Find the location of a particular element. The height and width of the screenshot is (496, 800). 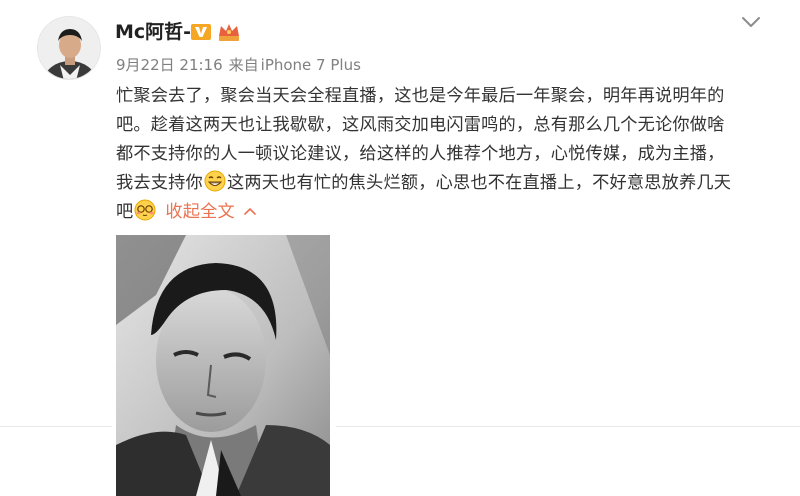

post-image is located at coordinates (223, 365).